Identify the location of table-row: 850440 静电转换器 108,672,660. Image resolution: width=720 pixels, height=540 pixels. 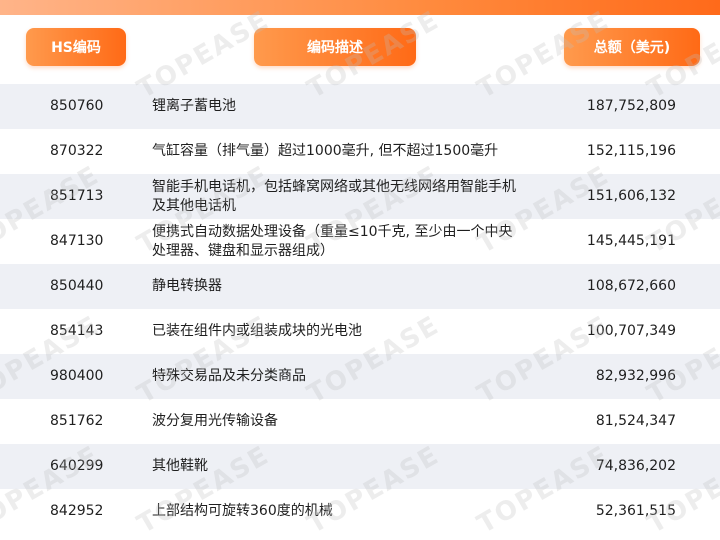
(360, 286).